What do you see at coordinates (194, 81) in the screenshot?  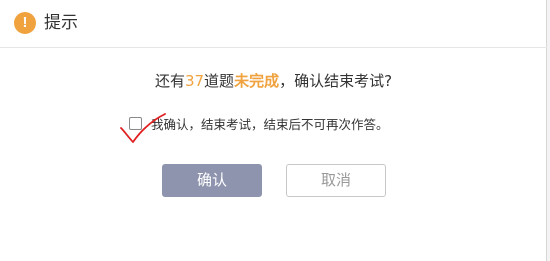 I see `unfinished-count: 37` at bounding box center [194, 81].